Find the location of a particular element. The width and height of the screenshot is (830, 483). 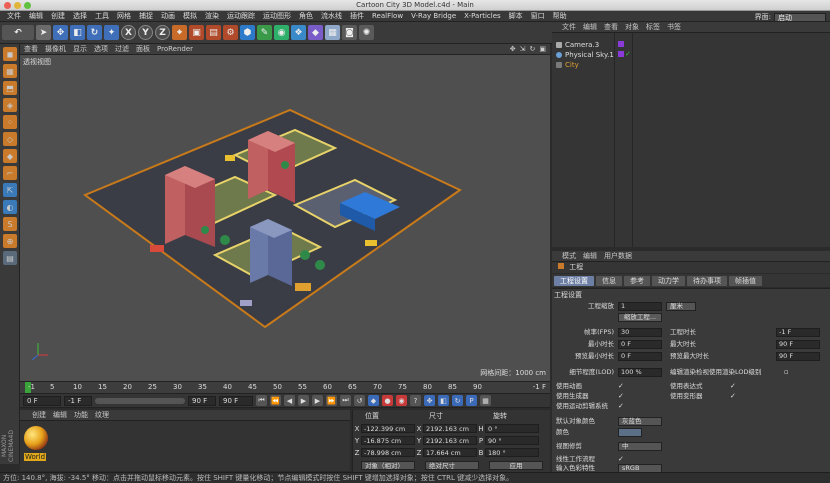

cube-primitive-icon: ⬢ is located at coordinates (247, 32).